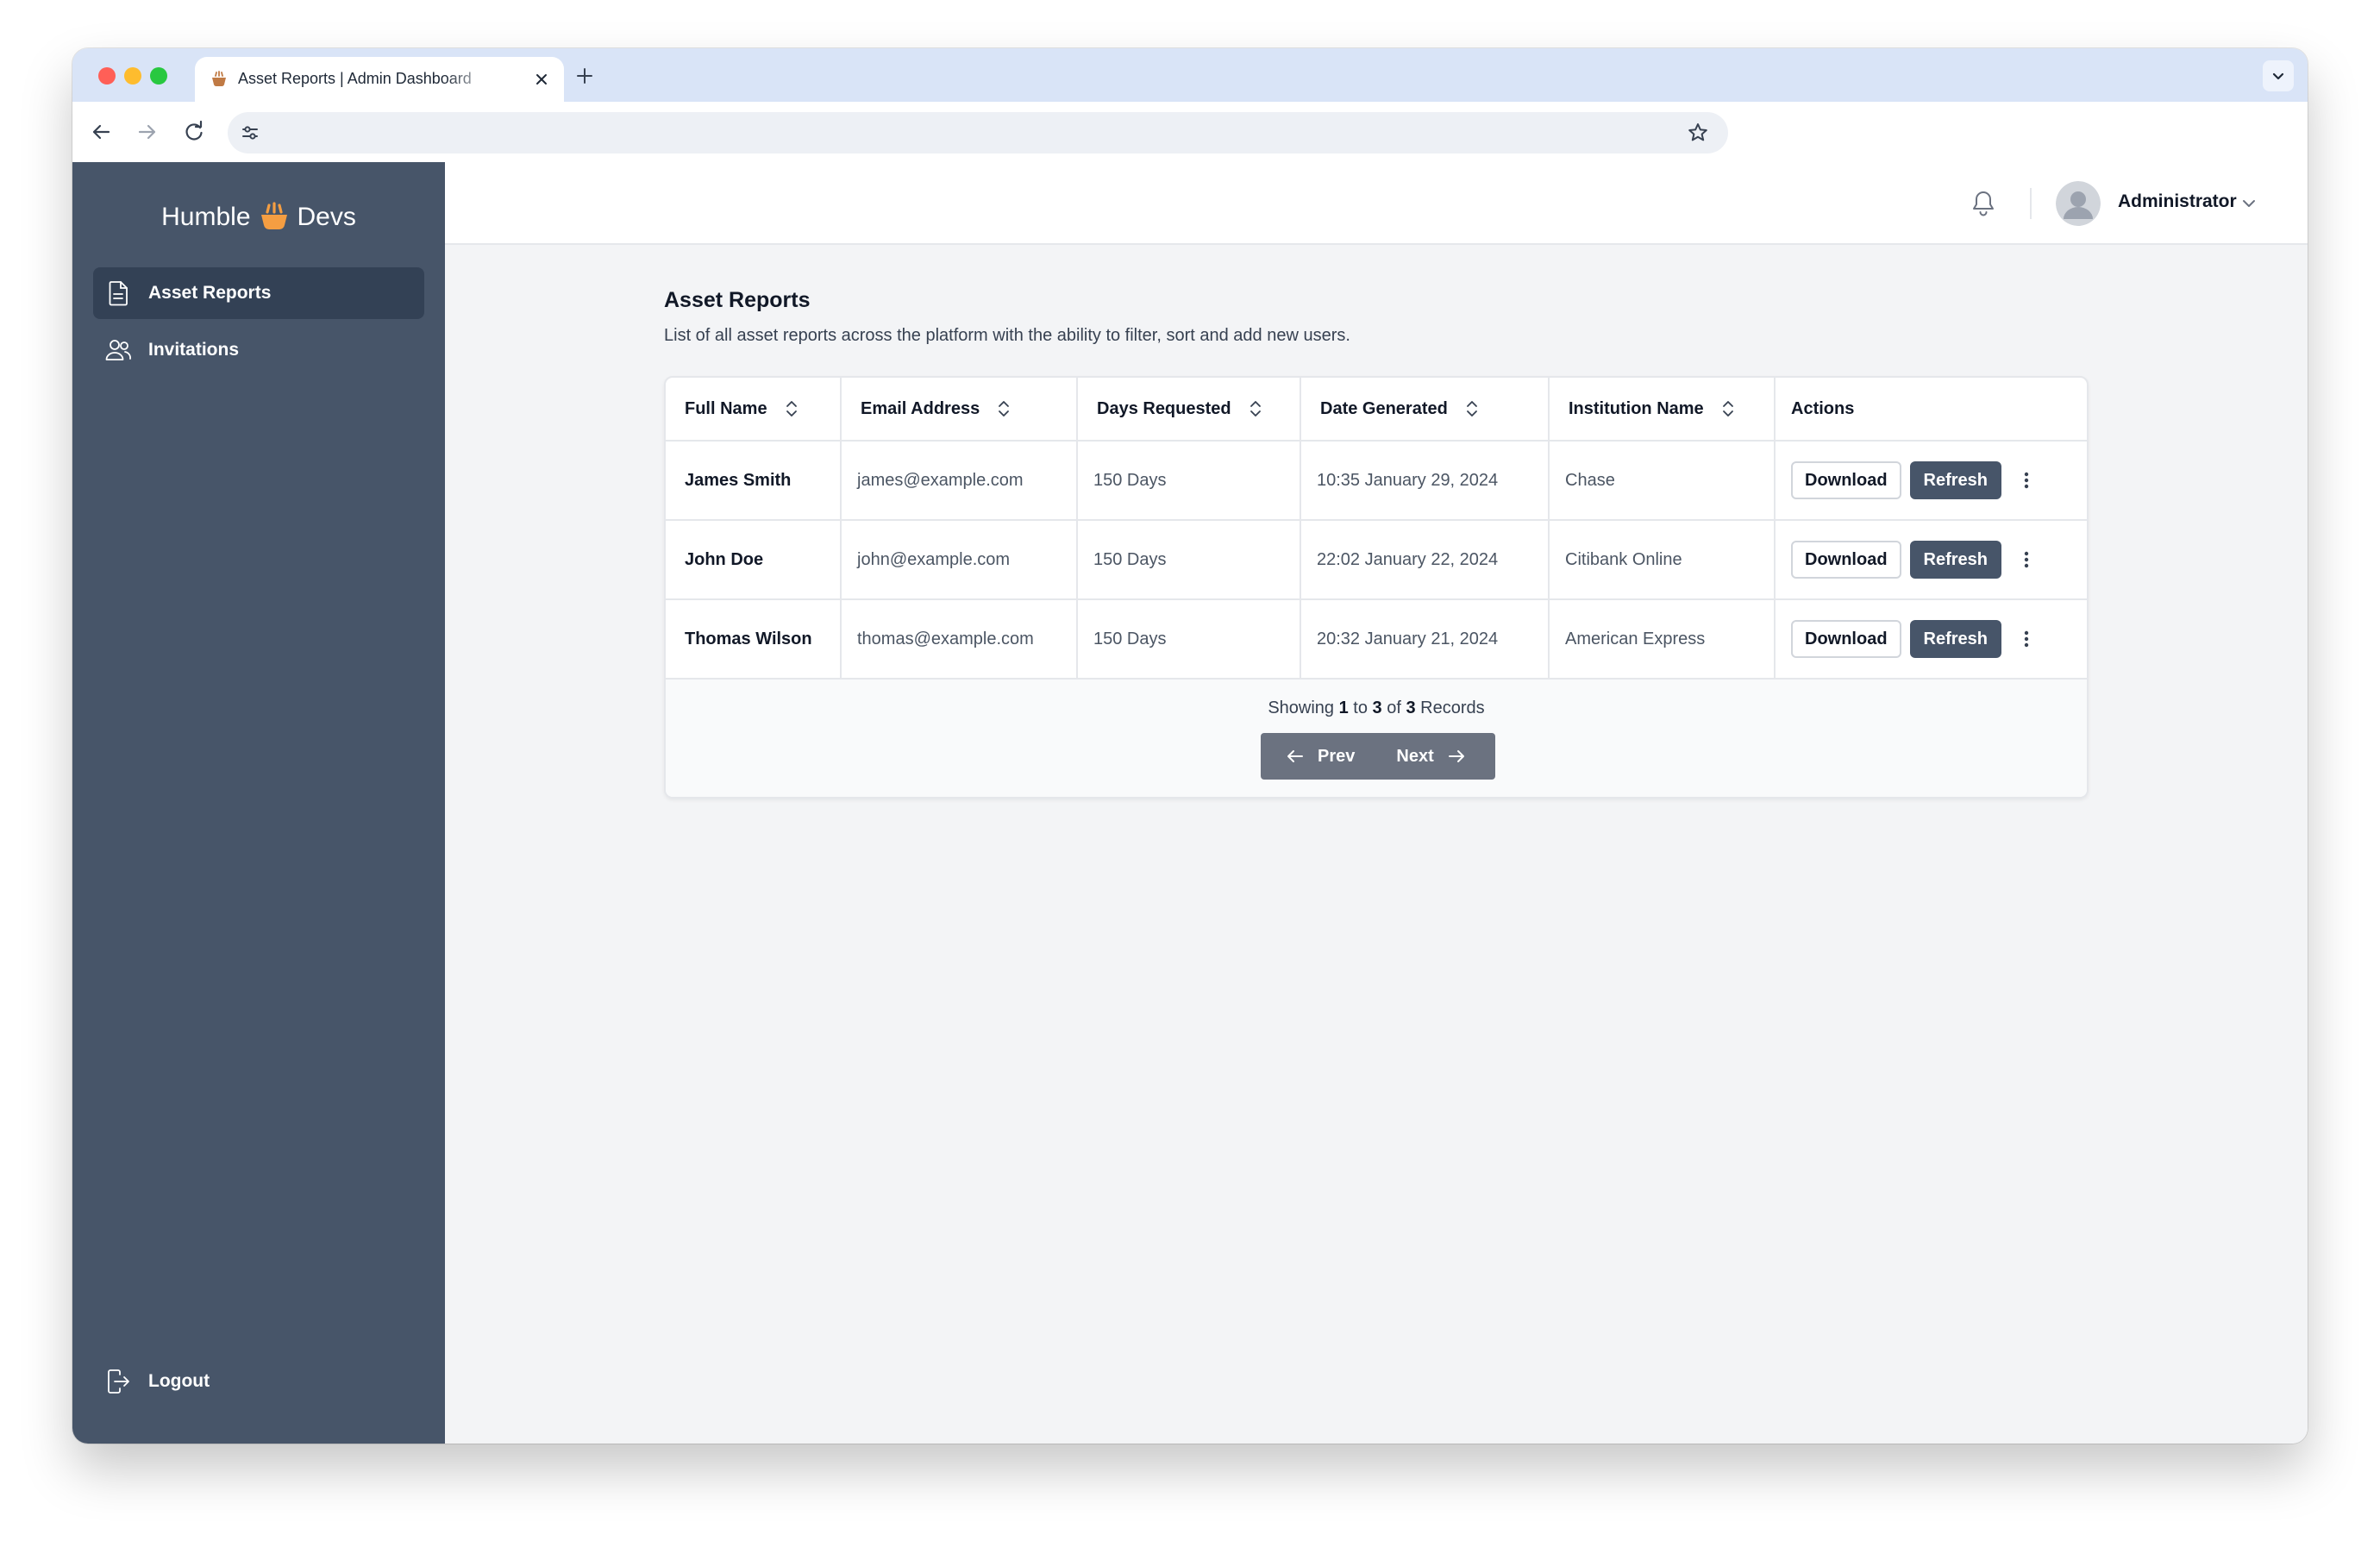 This screenshot has height=1541, width=2380. I want to click on tab-title: Asset Reports | Admin Dashboard, so click(355, 78).